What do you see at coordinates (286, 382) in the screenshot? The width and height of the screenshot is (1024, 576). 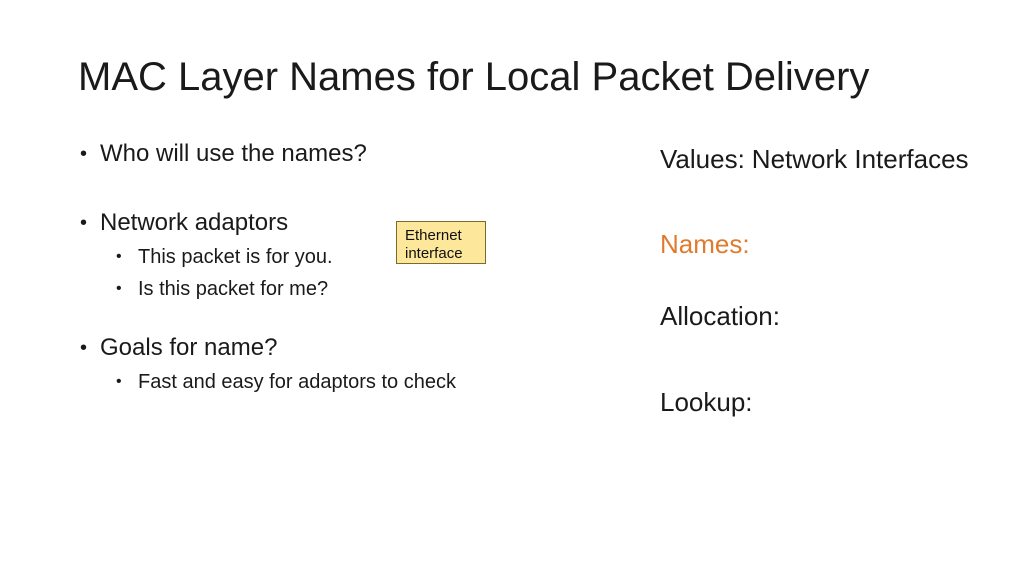 I see `sub-bullet-fast-and-easy: Fast and easy for adaptors to check` at bounding box center [286, 382].